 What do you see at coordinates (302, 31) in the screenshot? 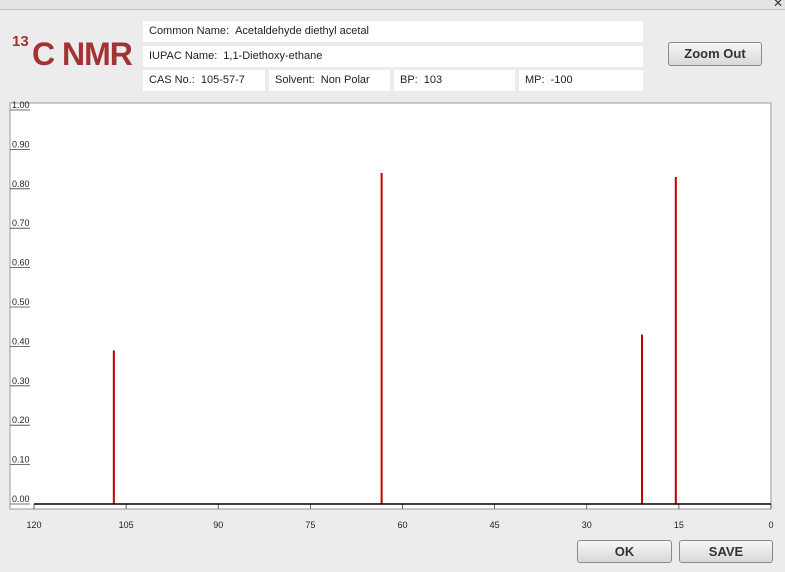
I see `common-name-value: Acetaldehyde diethyl acetal` at bounding box center [302, 31].